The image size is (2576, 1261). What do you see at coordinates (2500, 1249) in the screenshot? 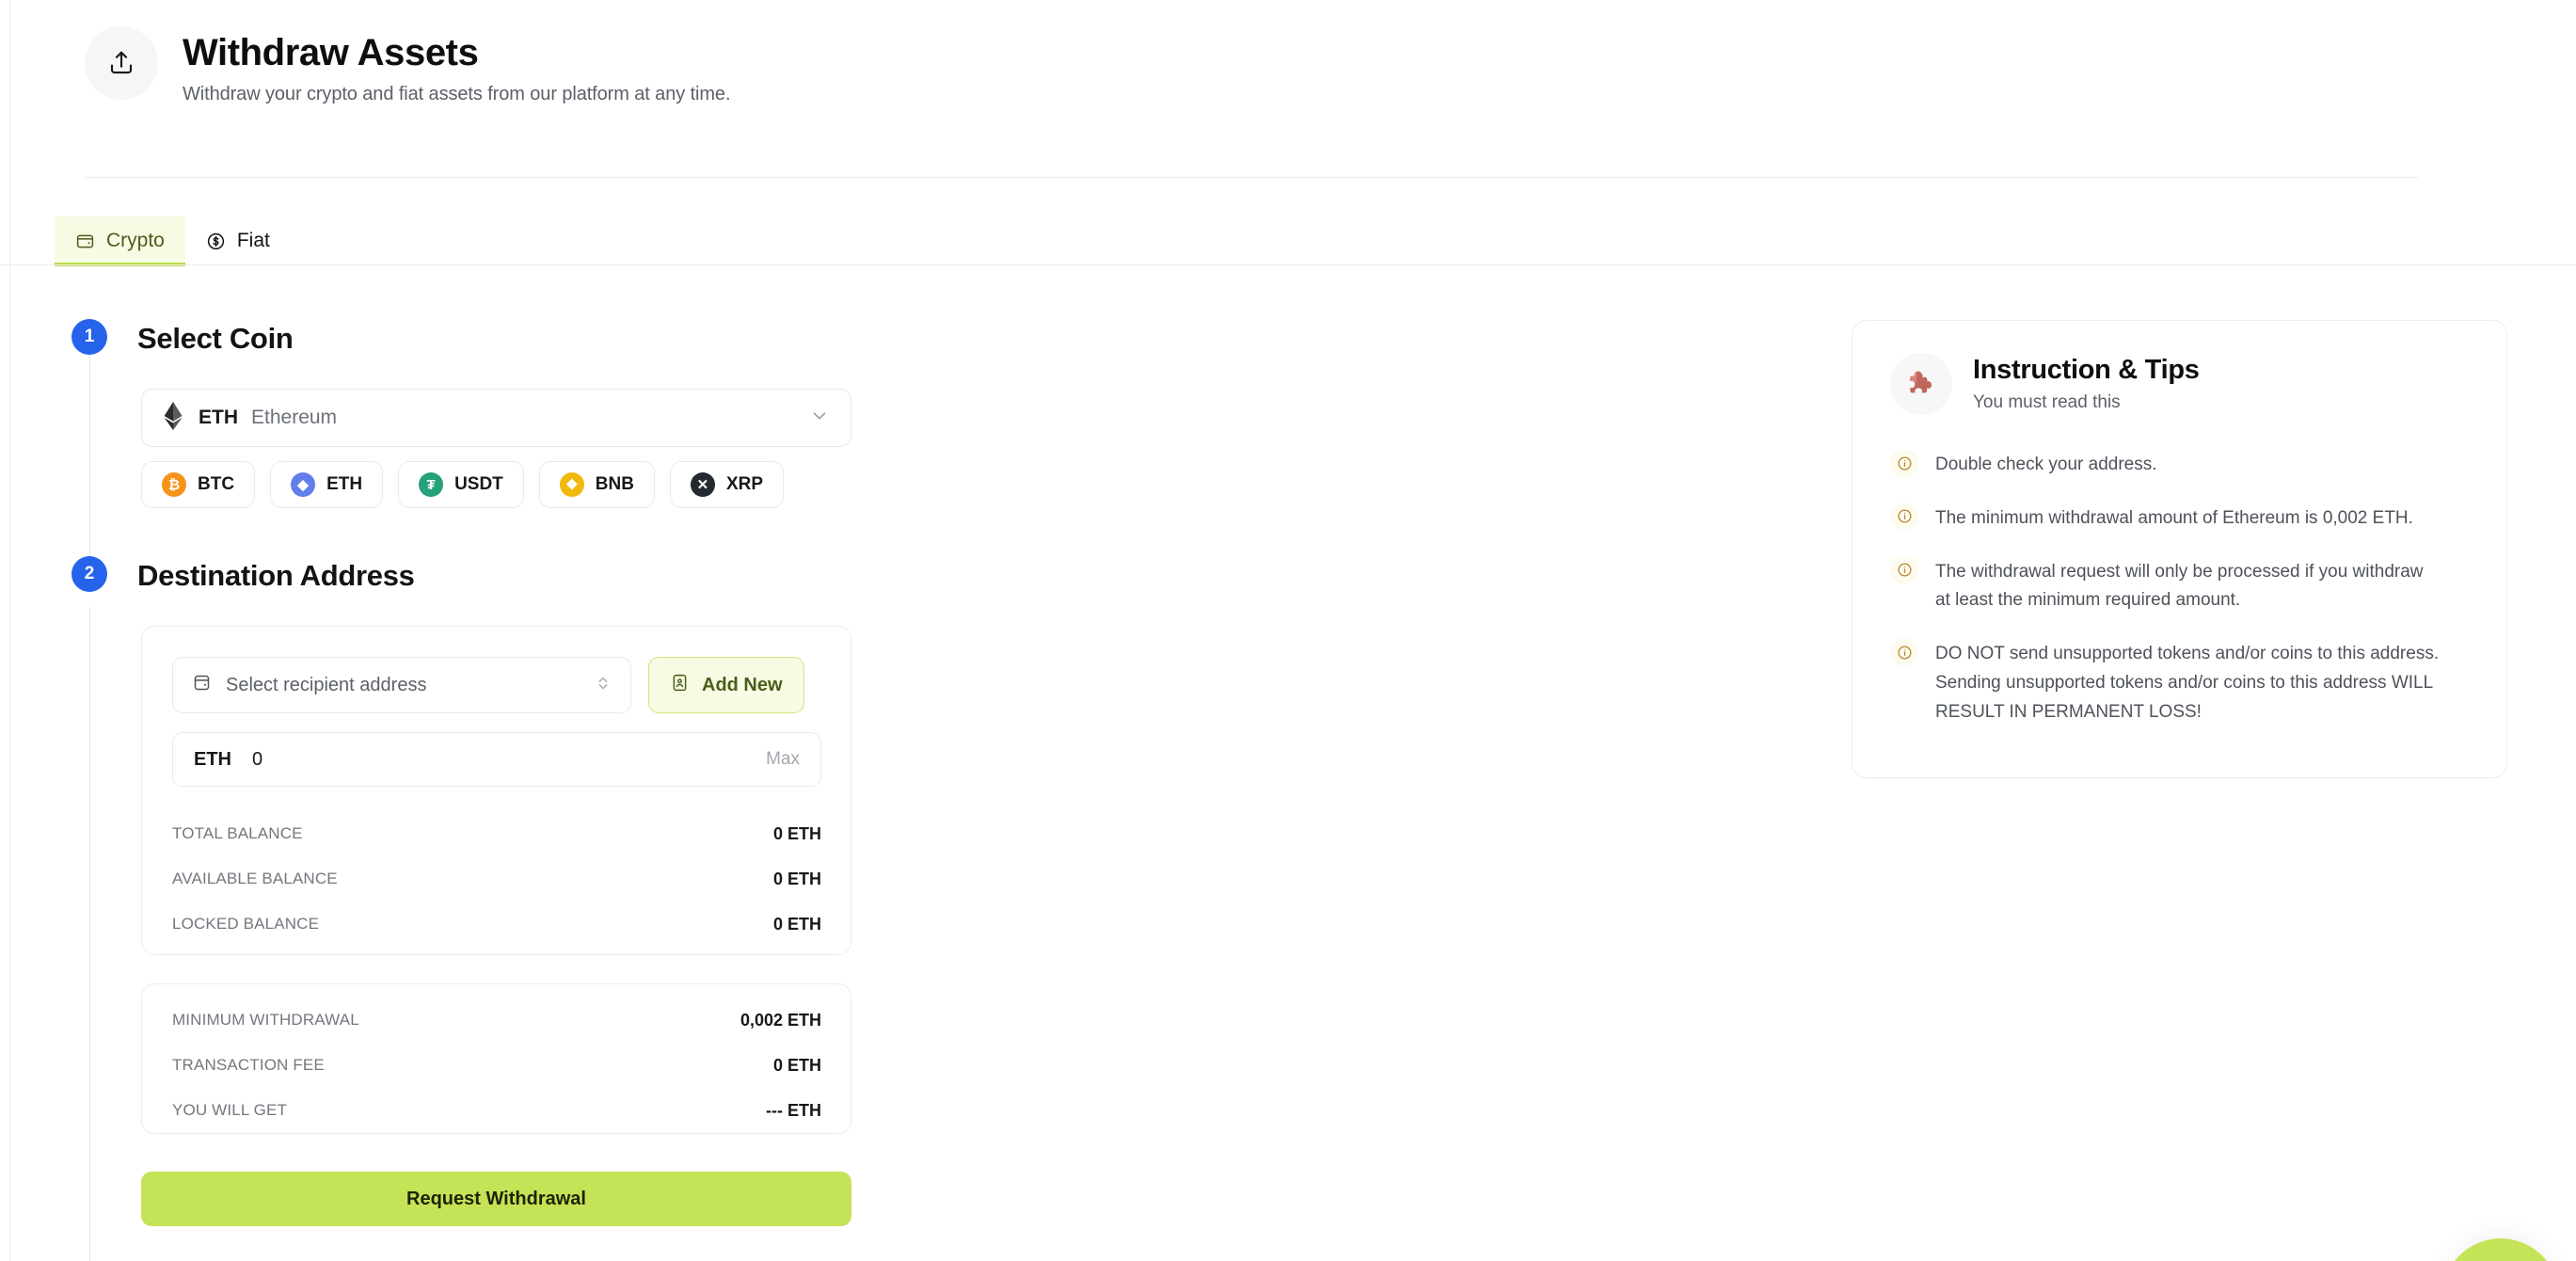
I see `floating-action-button` at bounding box center [2500, 1249].